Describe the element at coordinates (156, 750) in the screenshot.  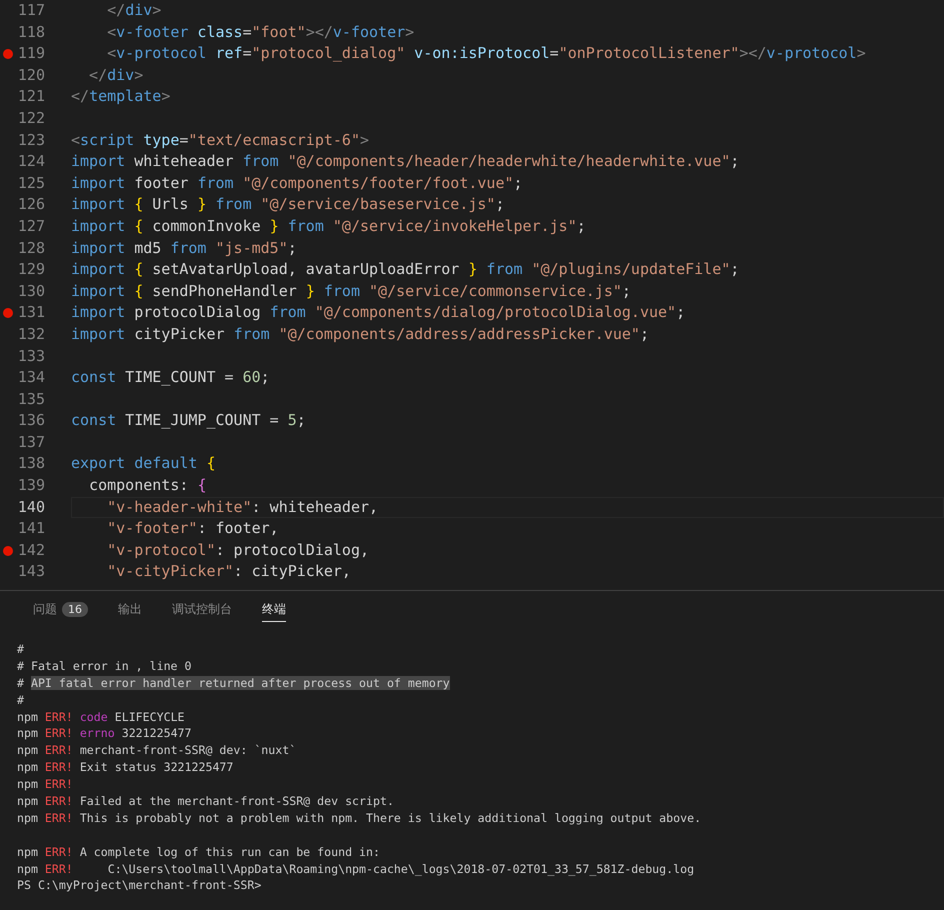
I see `terminal-line: npm ERR! merchant-front-SSR@ dev: `nuxt`` at that location.